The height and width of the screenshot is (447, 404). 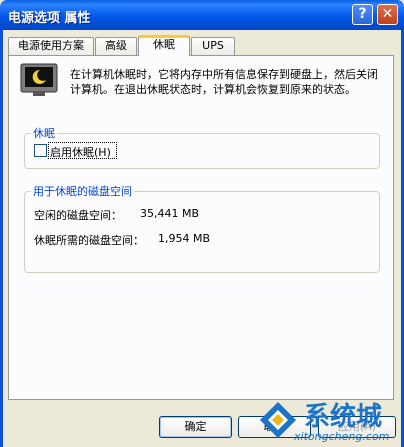 I want to click on tab-label: 电源使用方案, so click(x=51, y=45).